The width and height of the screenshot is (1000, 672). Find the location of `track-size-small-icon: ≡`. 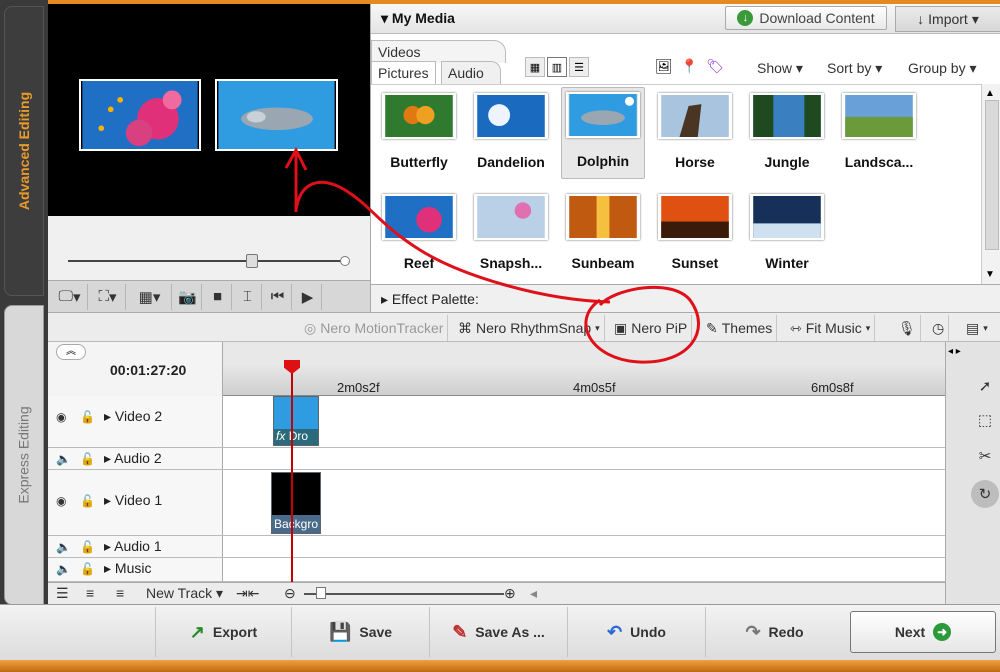

track-size-small-icon: ≡ is located at coordinates (120, 593).